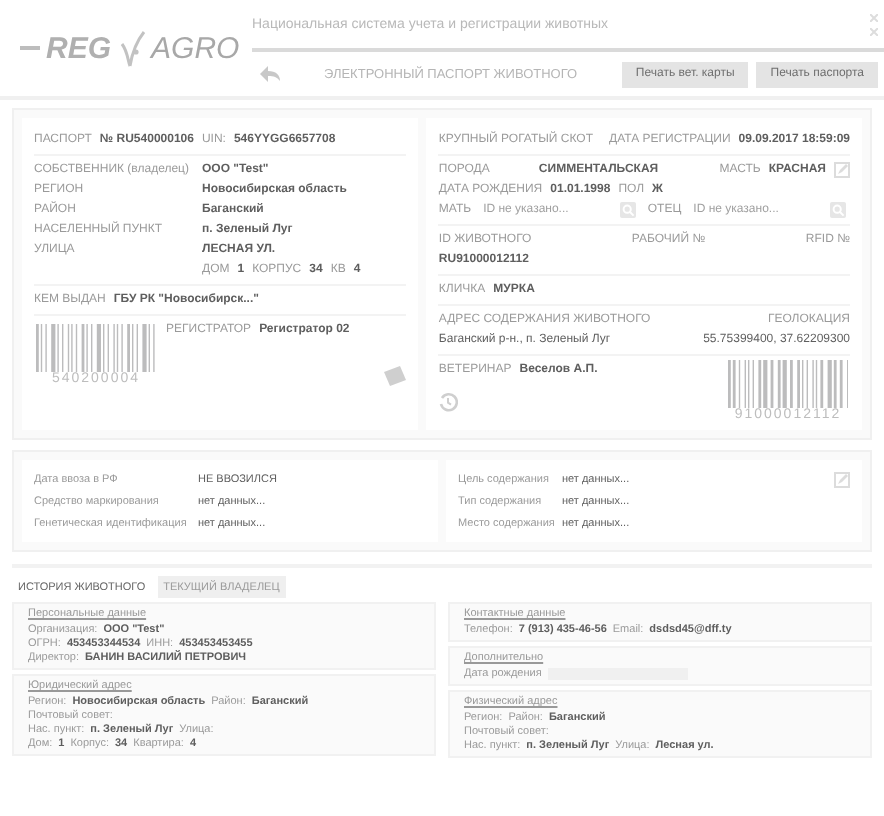 The width and height of the screenshot is (884, 816). What do you see at coordinates (131, 48) in the screenshot?
I see `logo-swoosh-icon` at bounding box center [131, 48].